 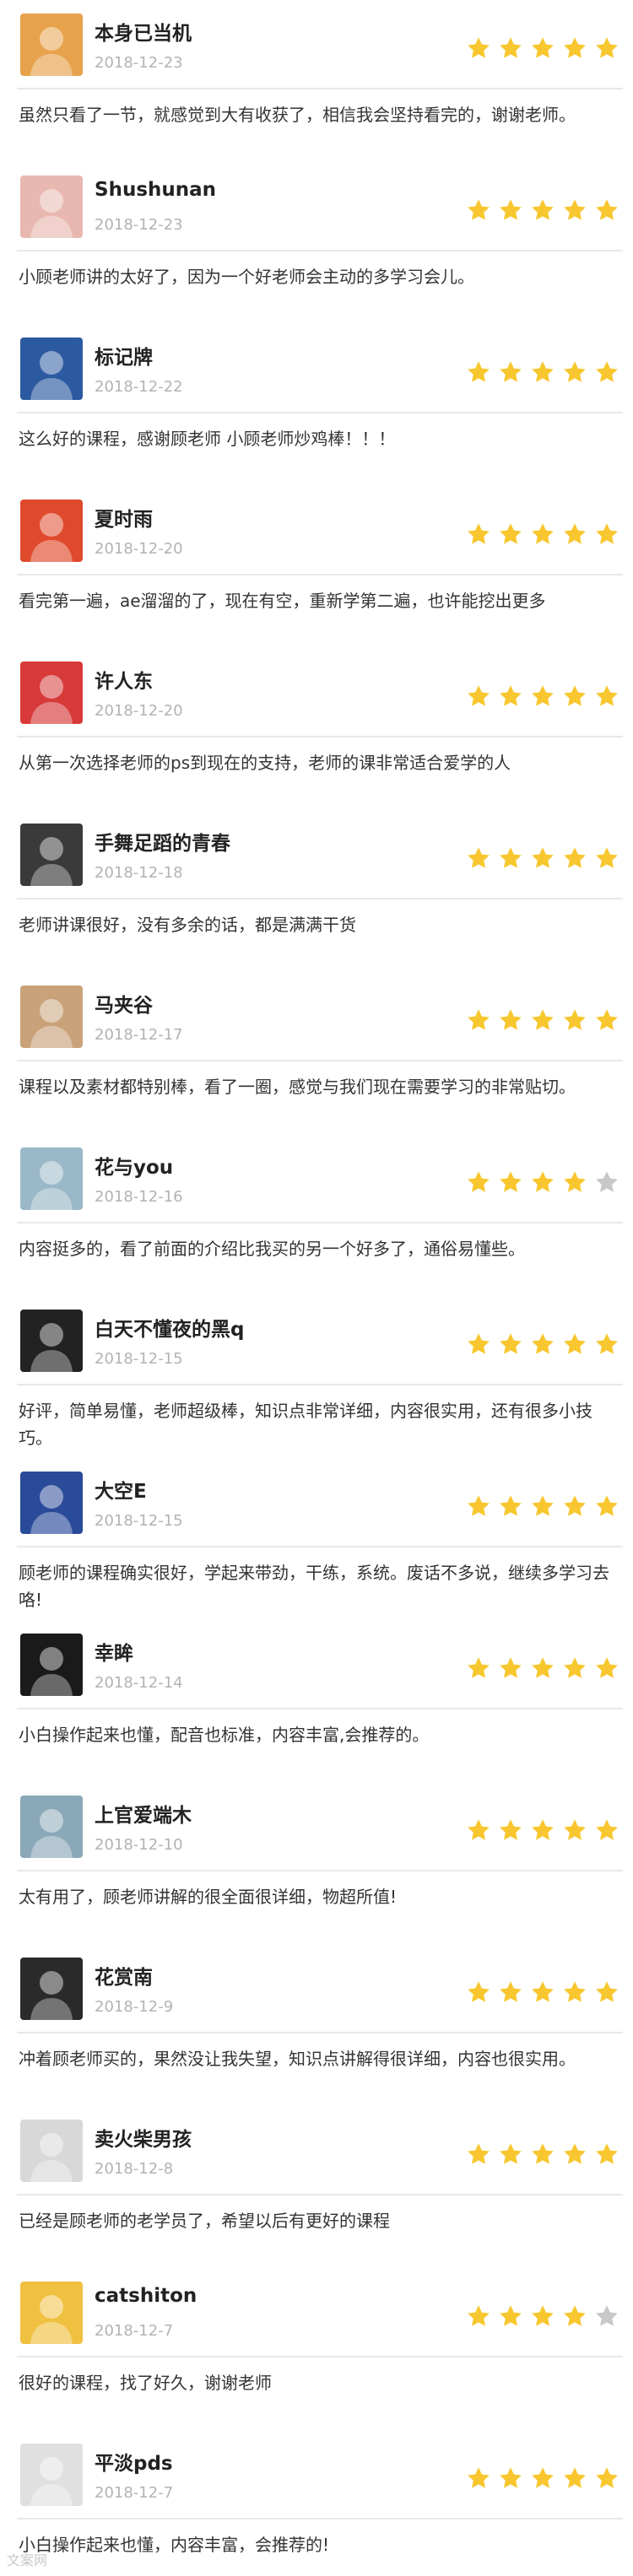 I want to click on review-date: 2018-12-23, so click(x=139, y=225).